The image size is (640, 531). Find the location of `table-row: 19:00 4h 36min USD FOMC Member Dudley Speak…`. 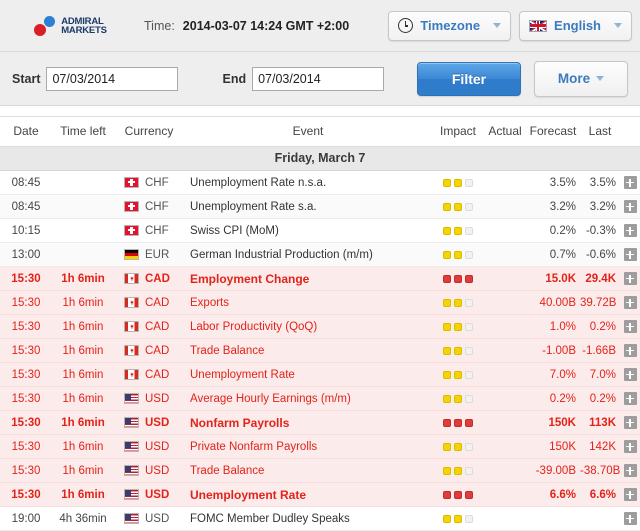

table-row: 19:00 4h 36min USD FOMC Member Dudley Speak… is located at coordinates (320, 518).